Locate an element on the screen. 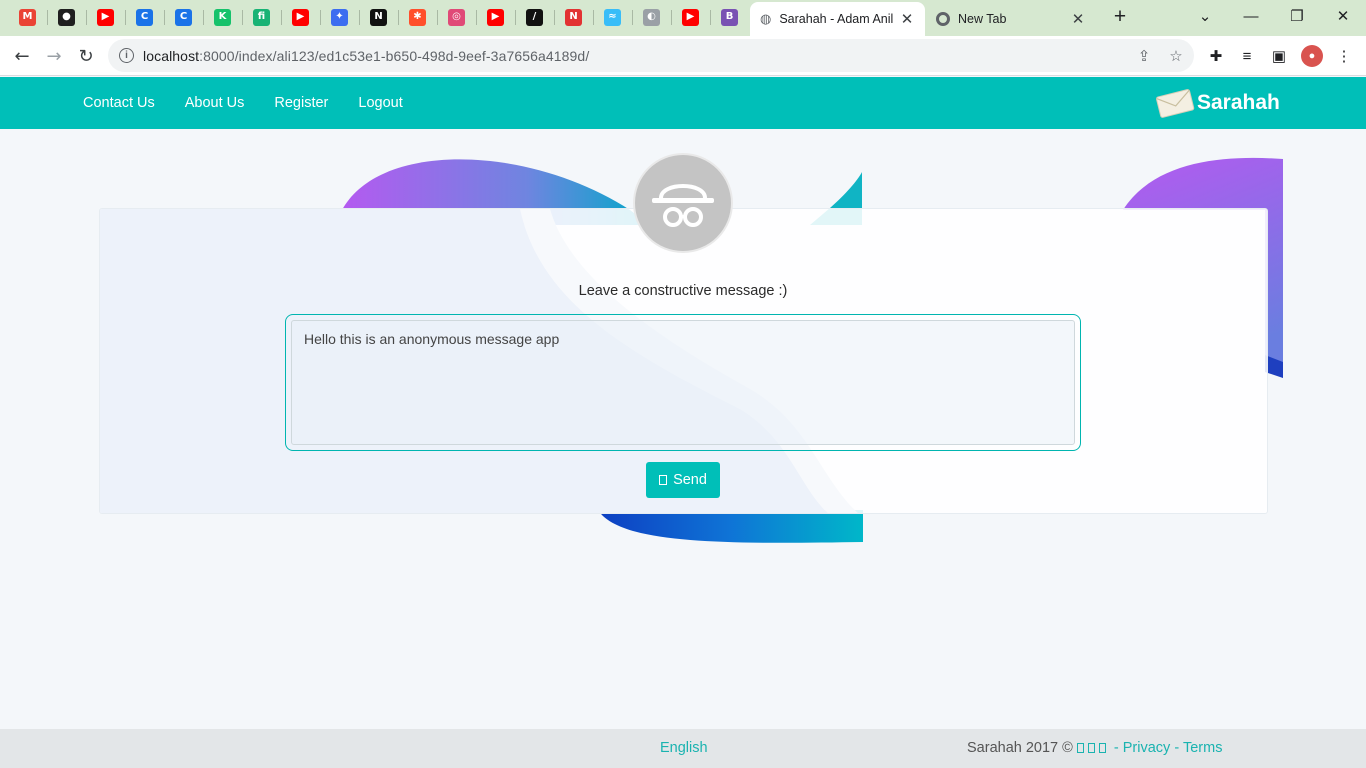 The width and height of the screenshot is (1366, 768). pinned-tab: ≈ is located at coordinates (612, 17).